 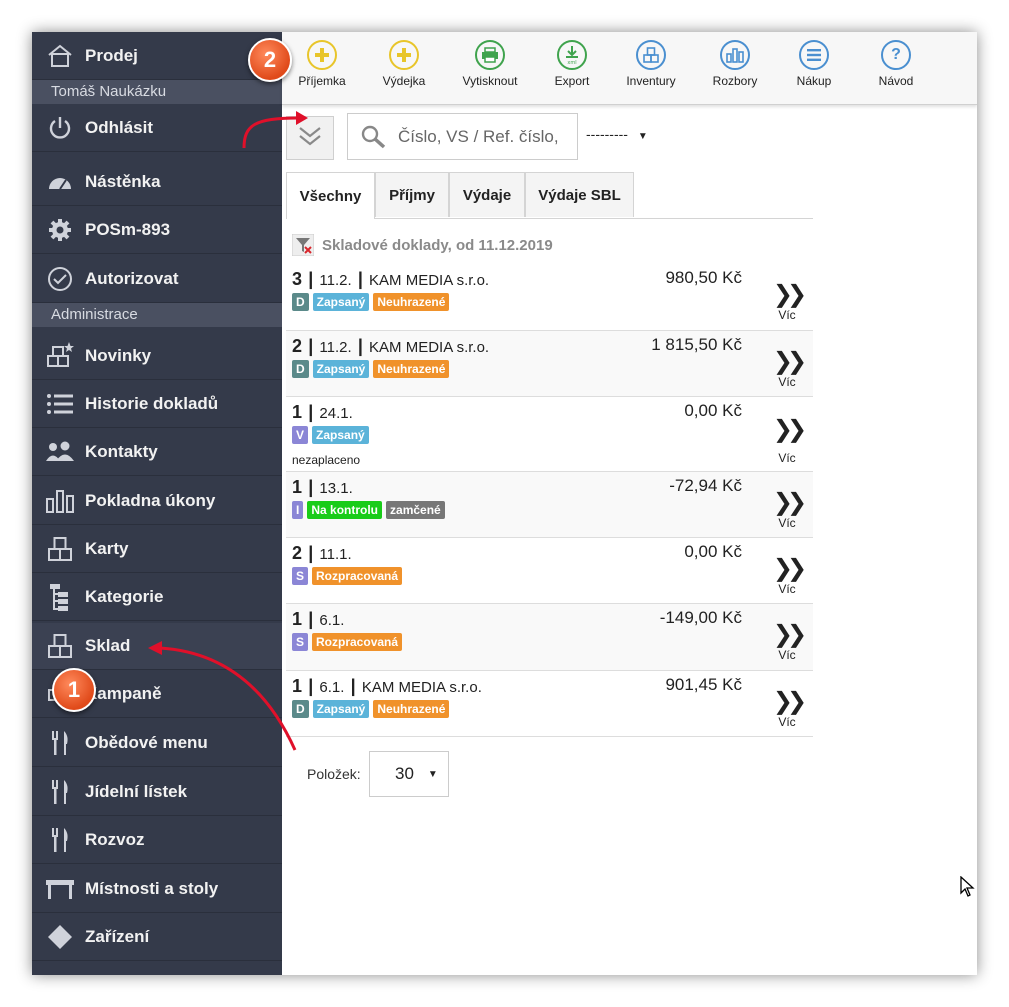 What do you see at coordinates (968, 889) in the screenshot?
I see `mouse-cursor-icon` at bounding box center [968, 889].